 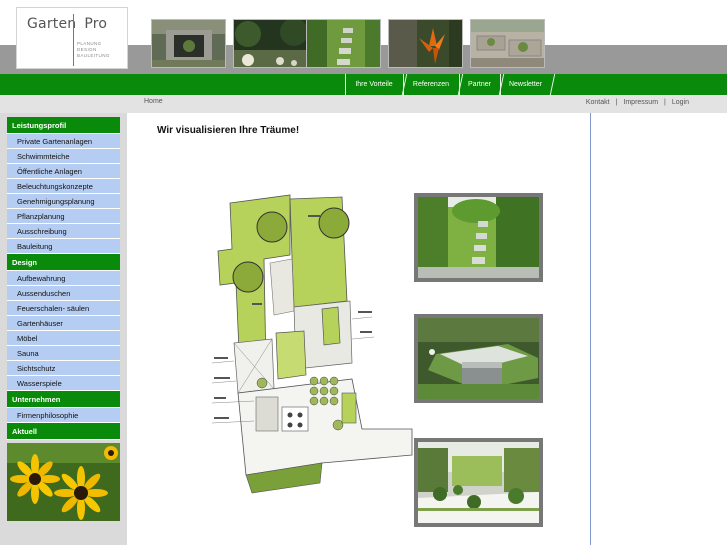 I want to click on nav-referenzen: Referenzen, so click(x=430, y=84).